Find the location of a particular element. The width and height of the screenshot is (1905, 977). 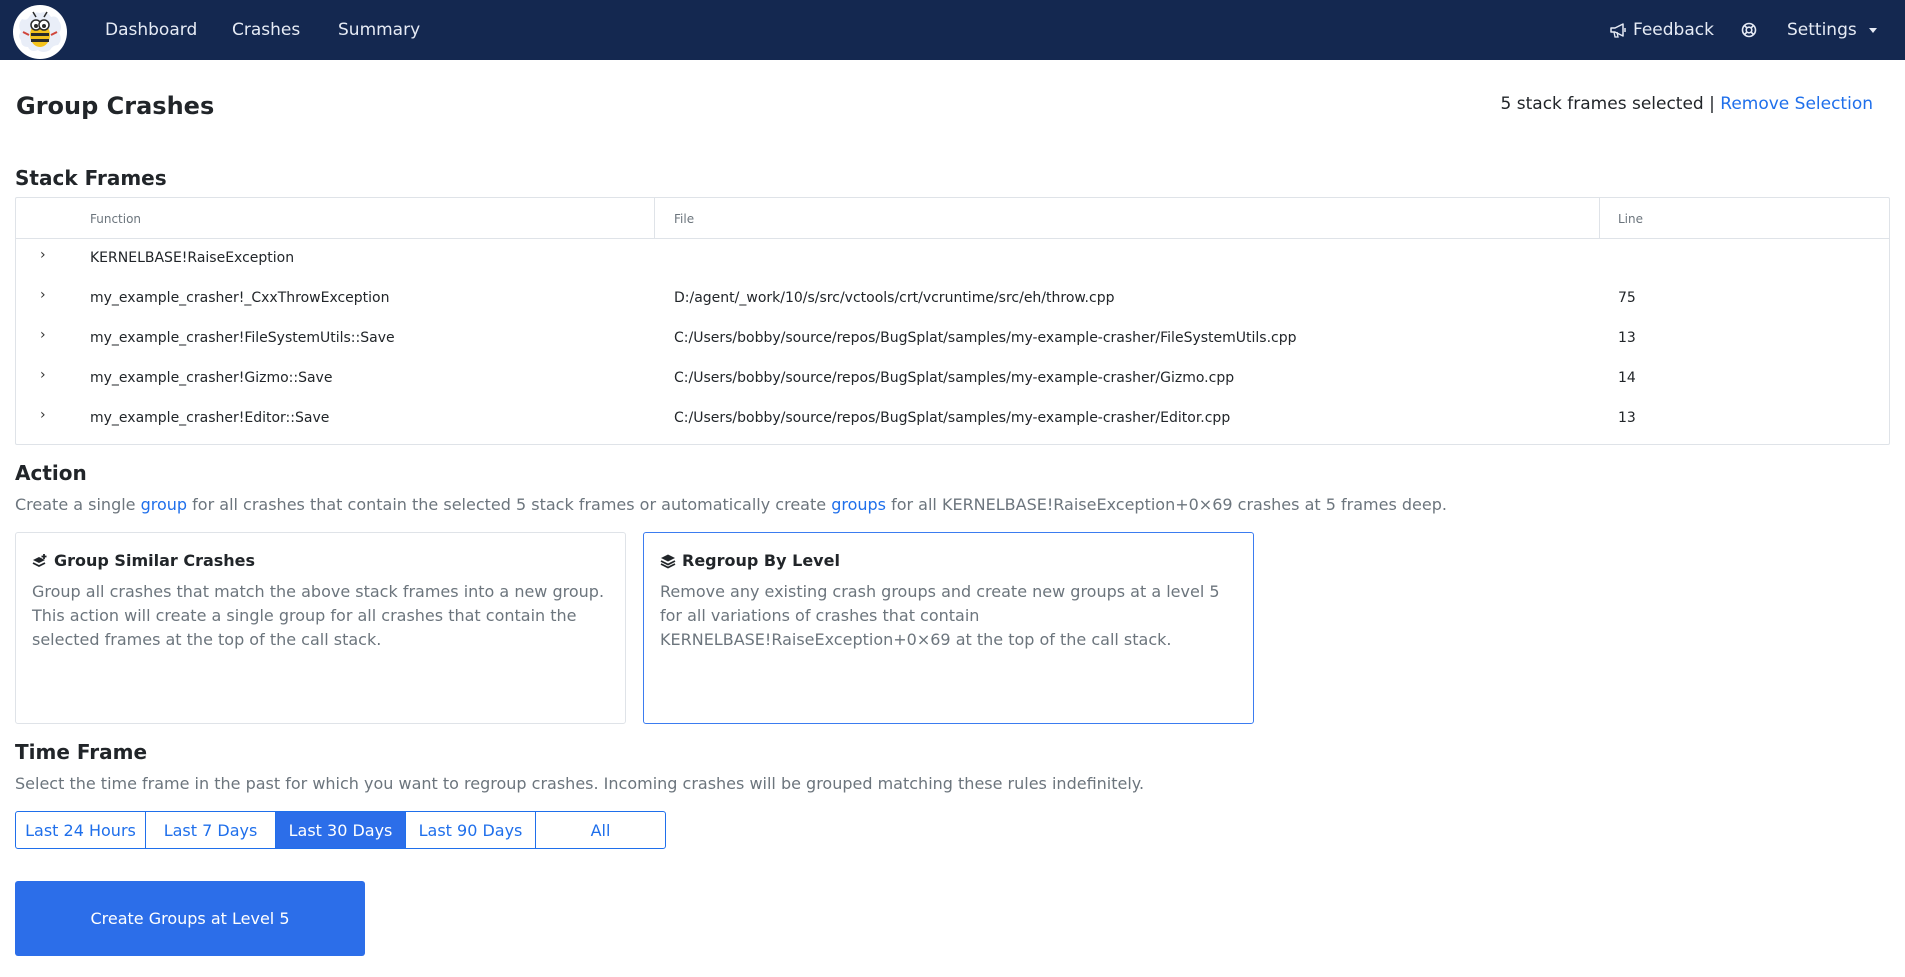

column-header-line: Line is located at coordinates (1630, 218).